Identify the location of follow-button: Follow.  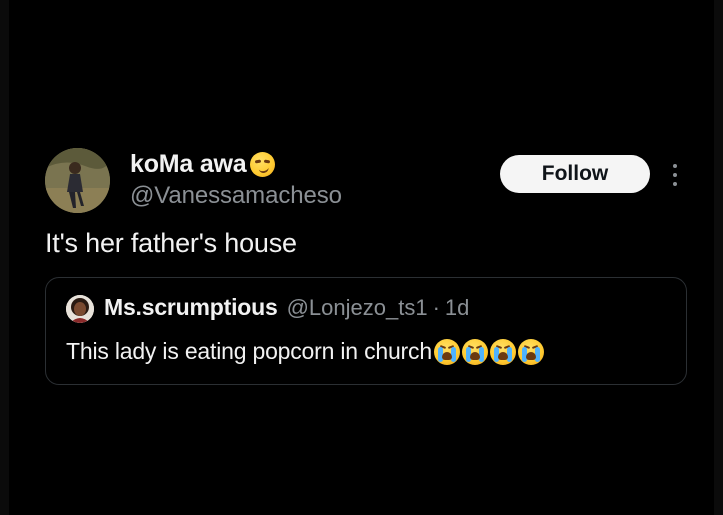
(575, 174).